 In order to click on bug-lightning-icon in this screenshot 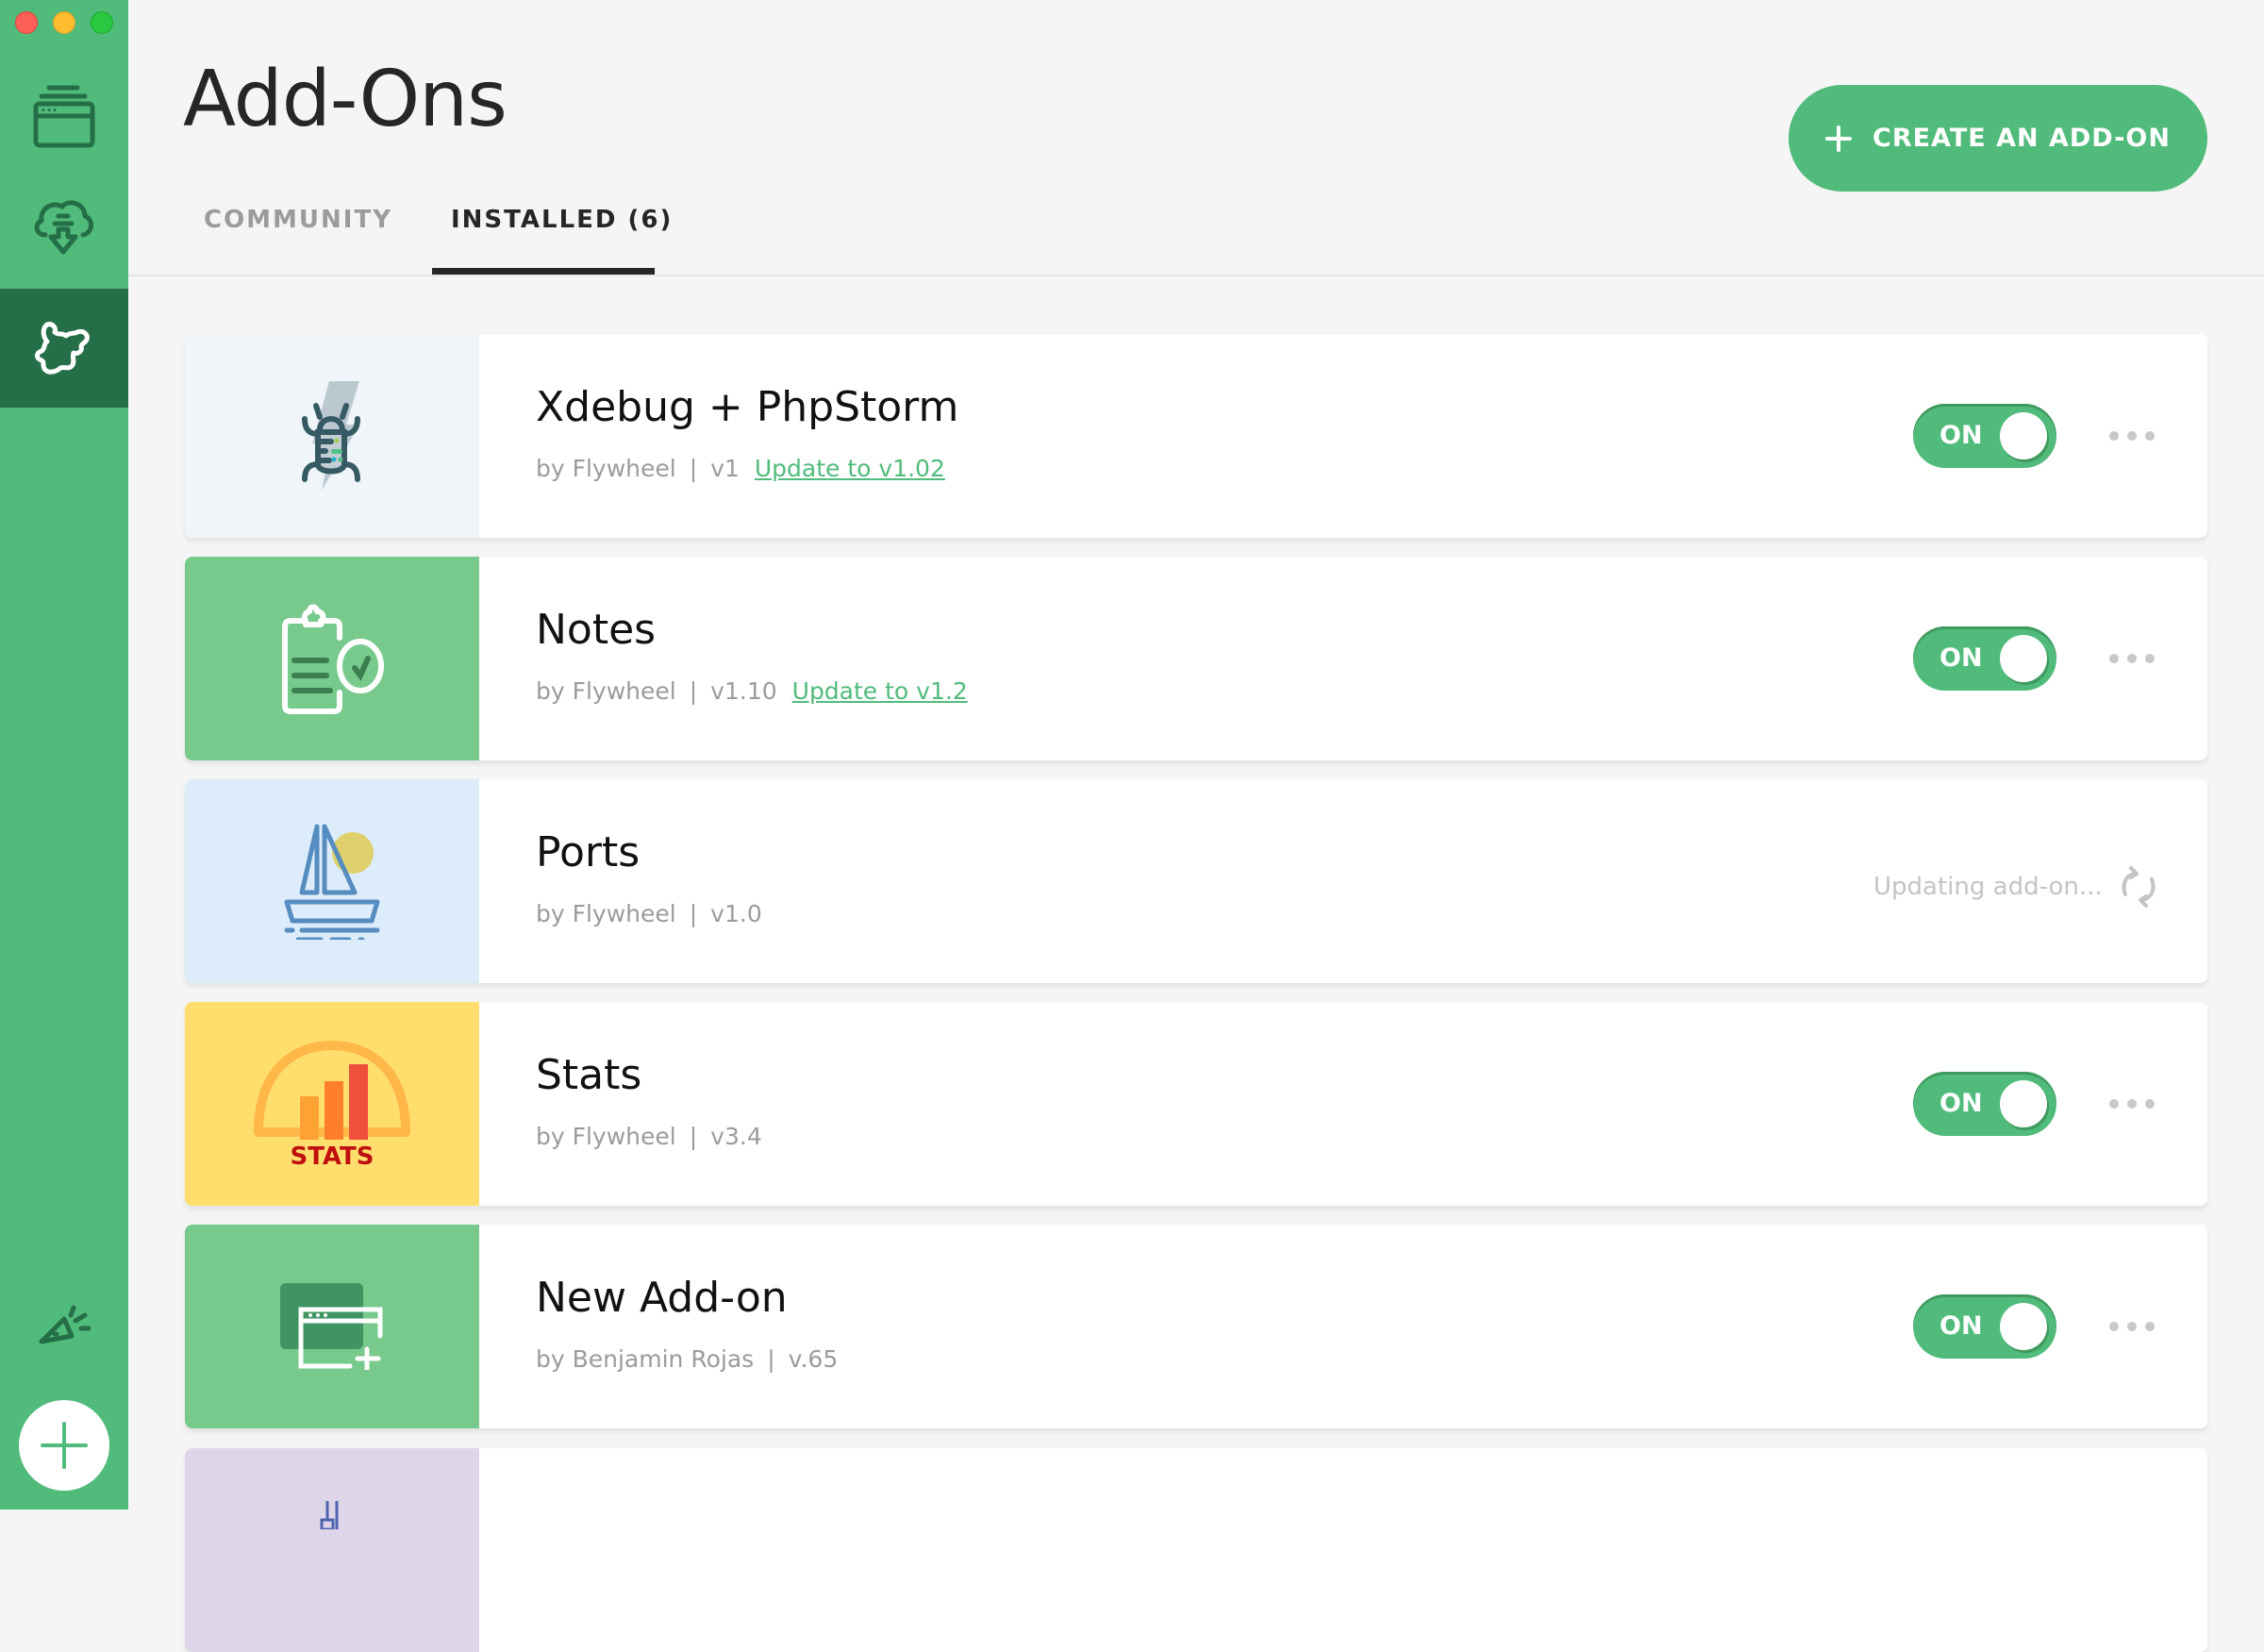, I will do `click(331, 436)`.